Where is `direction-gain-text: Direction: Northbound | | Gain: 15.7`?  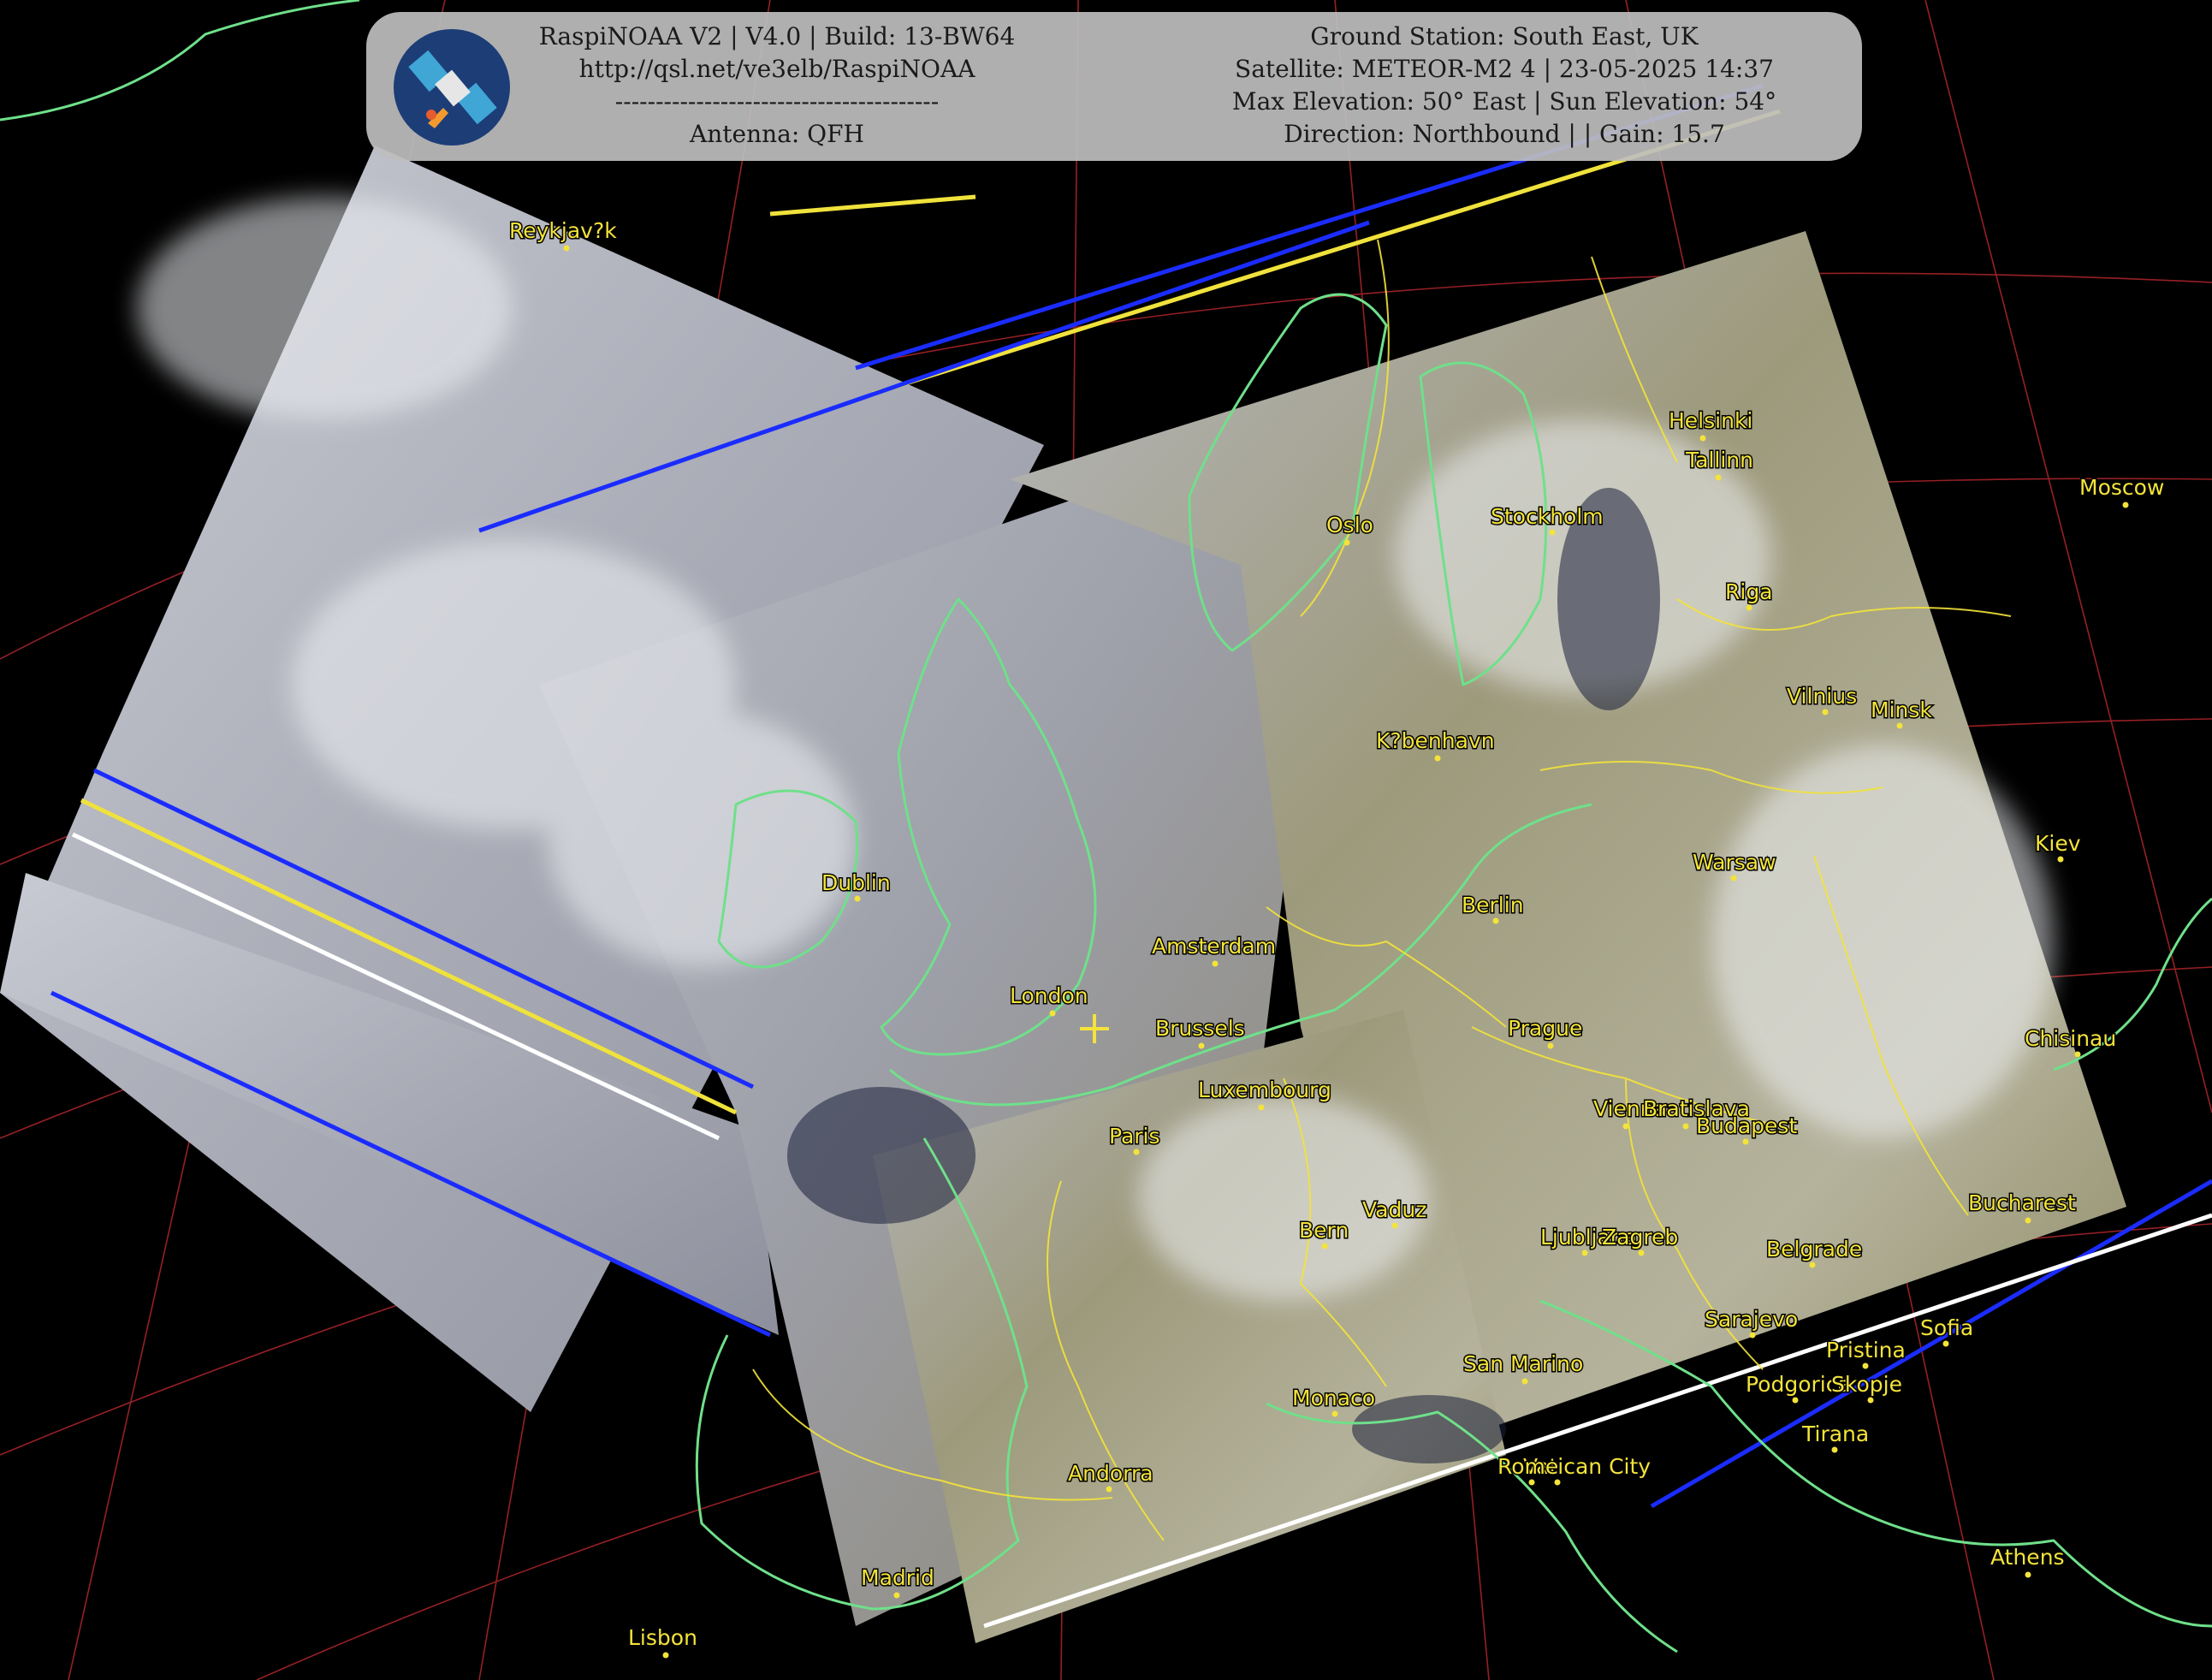 direction-gain-text: Direction: Northbound | | Gain: 15.7 is located at coordinates (1504, 134).